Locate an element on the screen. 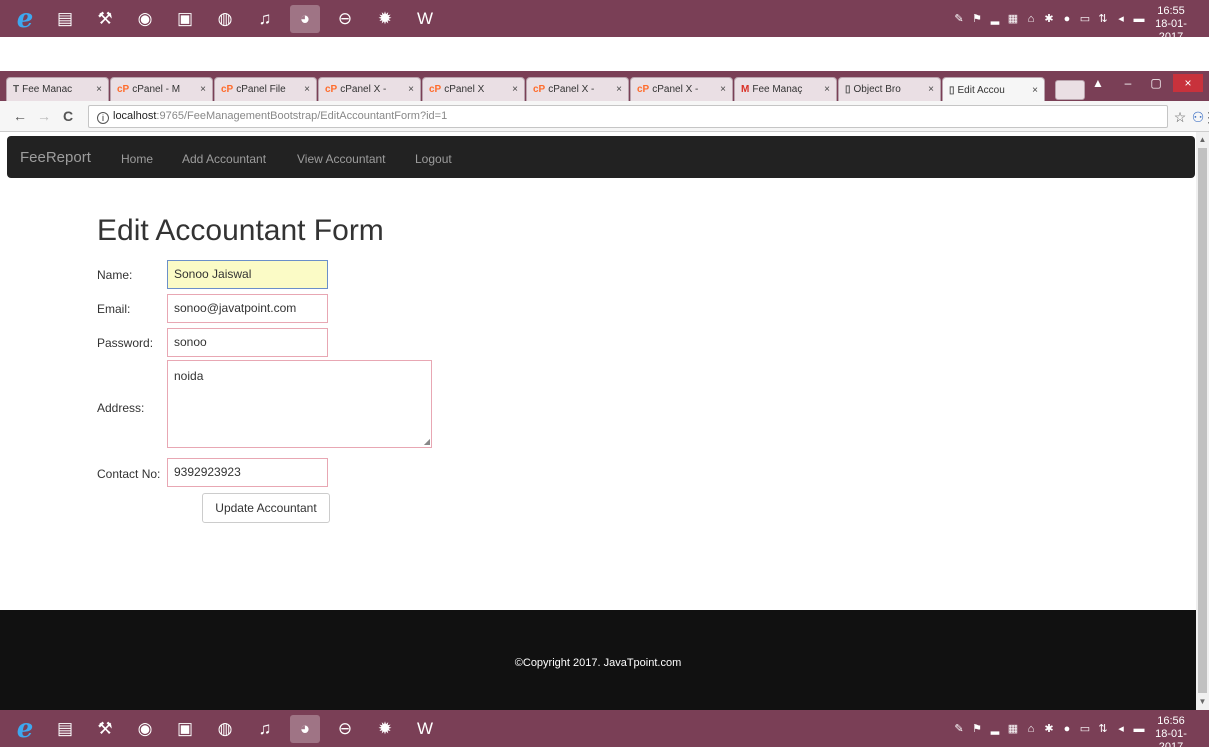 The width and height of the screenshot is (1209, 754). password-input: sonoo is located at coordinates (247, 342).